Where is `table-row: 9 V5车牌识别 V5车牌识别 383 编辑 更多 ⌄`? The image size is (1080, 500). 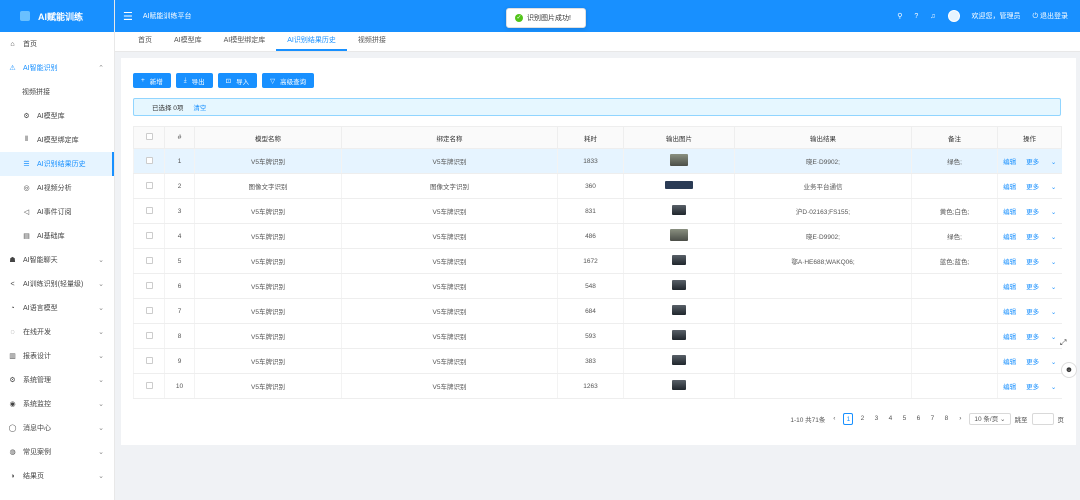
table-row: 9 V5车牌识别 V5车牌识别 383 编辑 更多 ⌄ is located at coordinates (597, 361).